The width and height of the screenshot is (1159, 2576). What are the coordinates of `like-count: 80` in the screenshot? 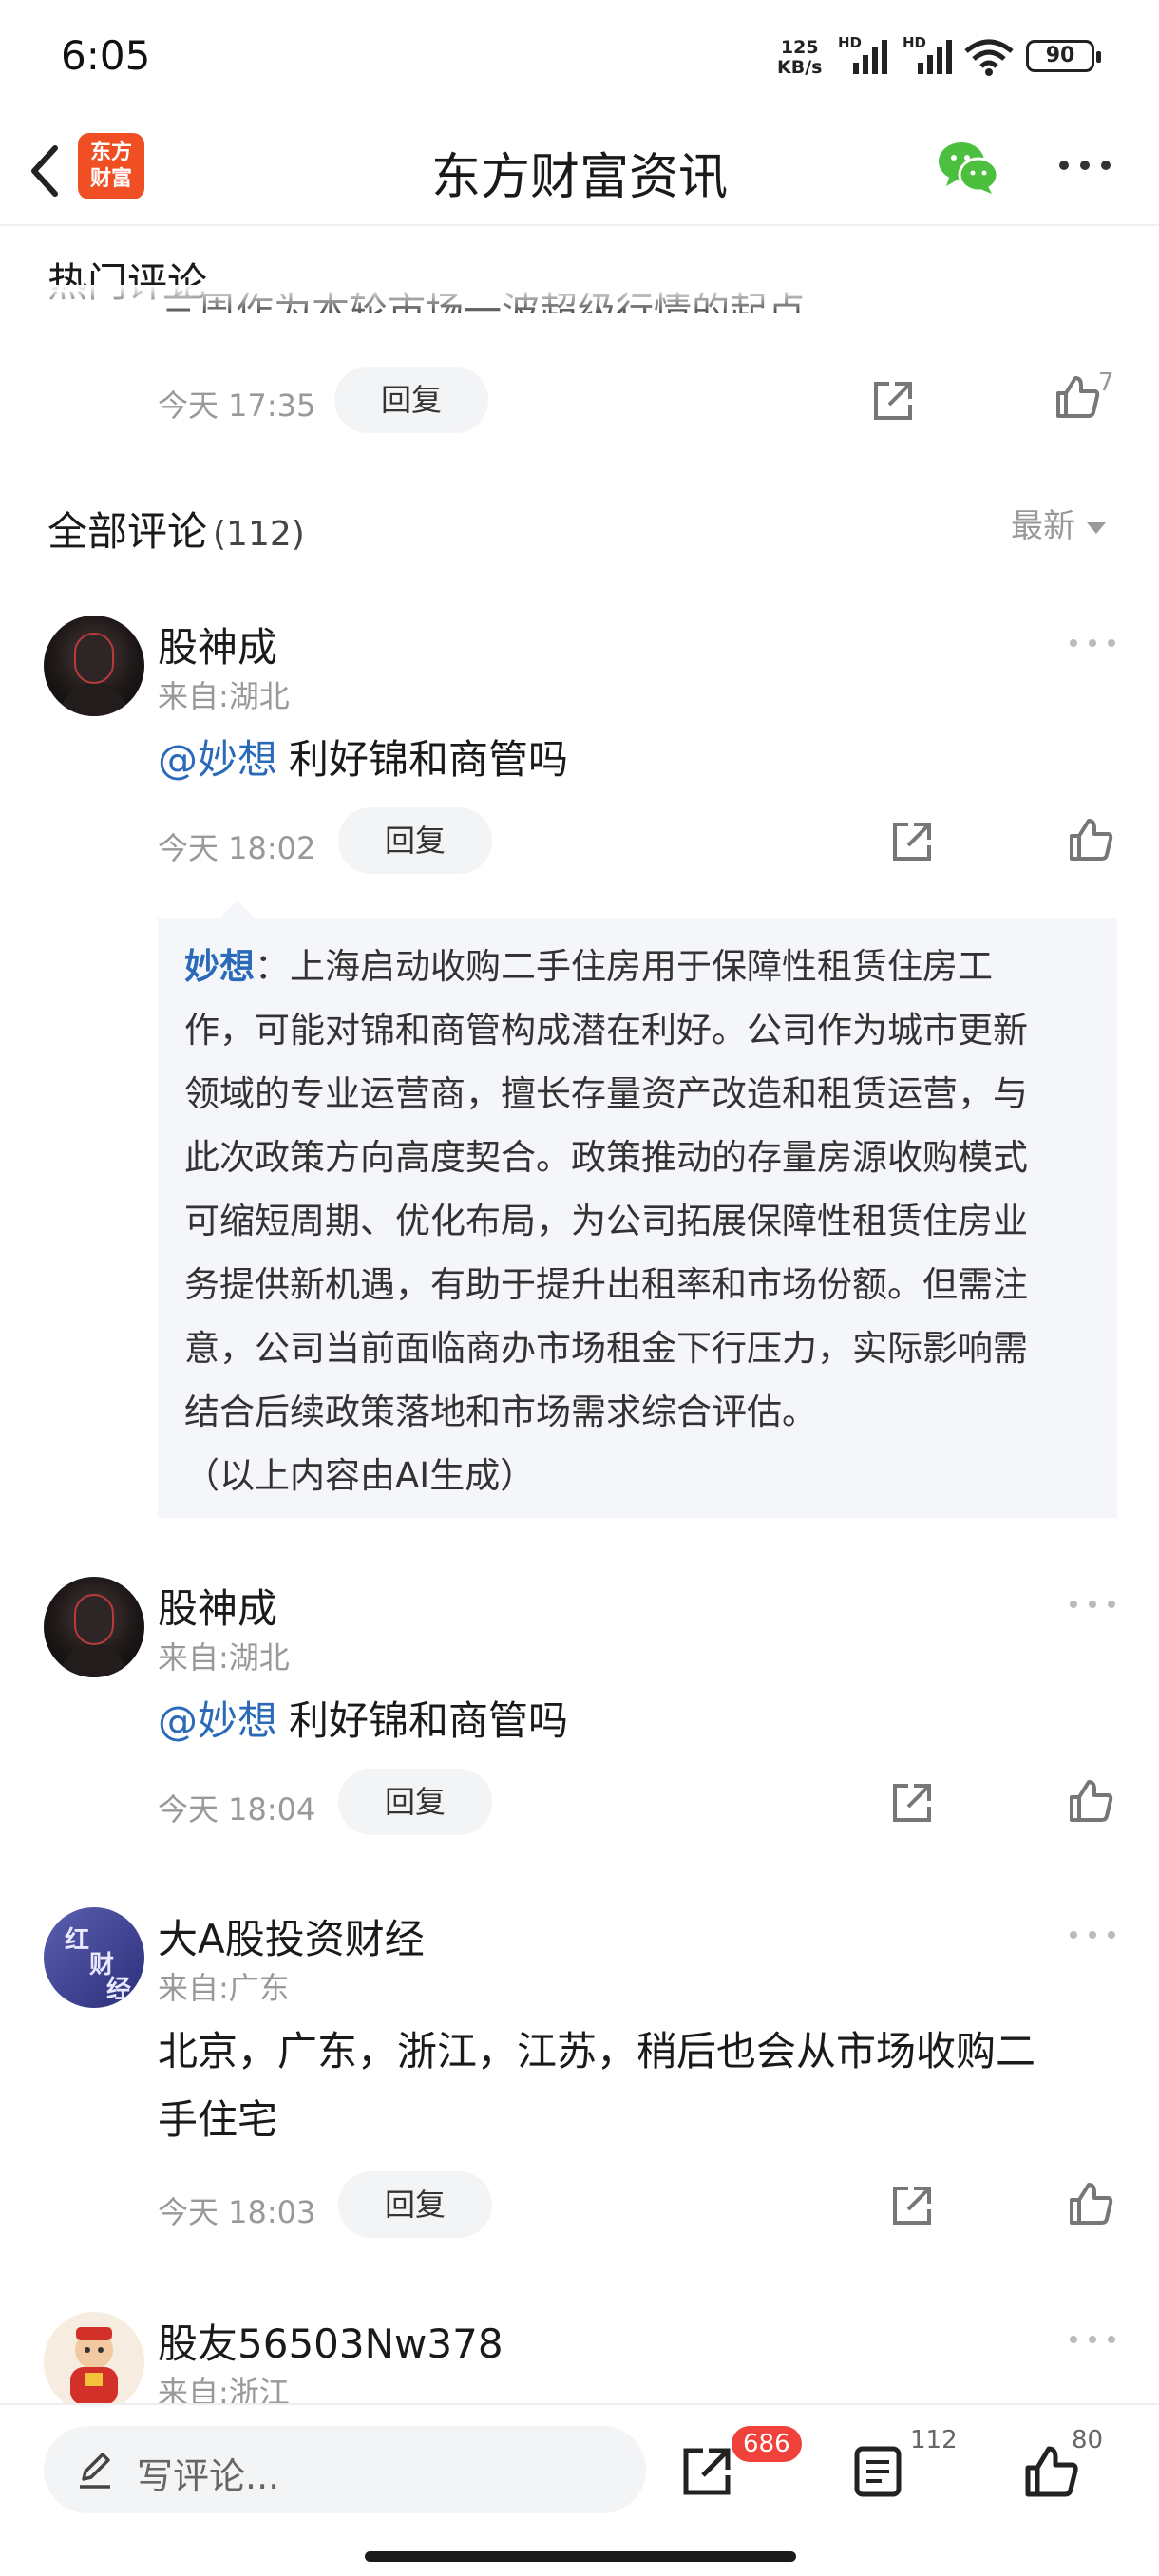 It's located at (1088, 2440).